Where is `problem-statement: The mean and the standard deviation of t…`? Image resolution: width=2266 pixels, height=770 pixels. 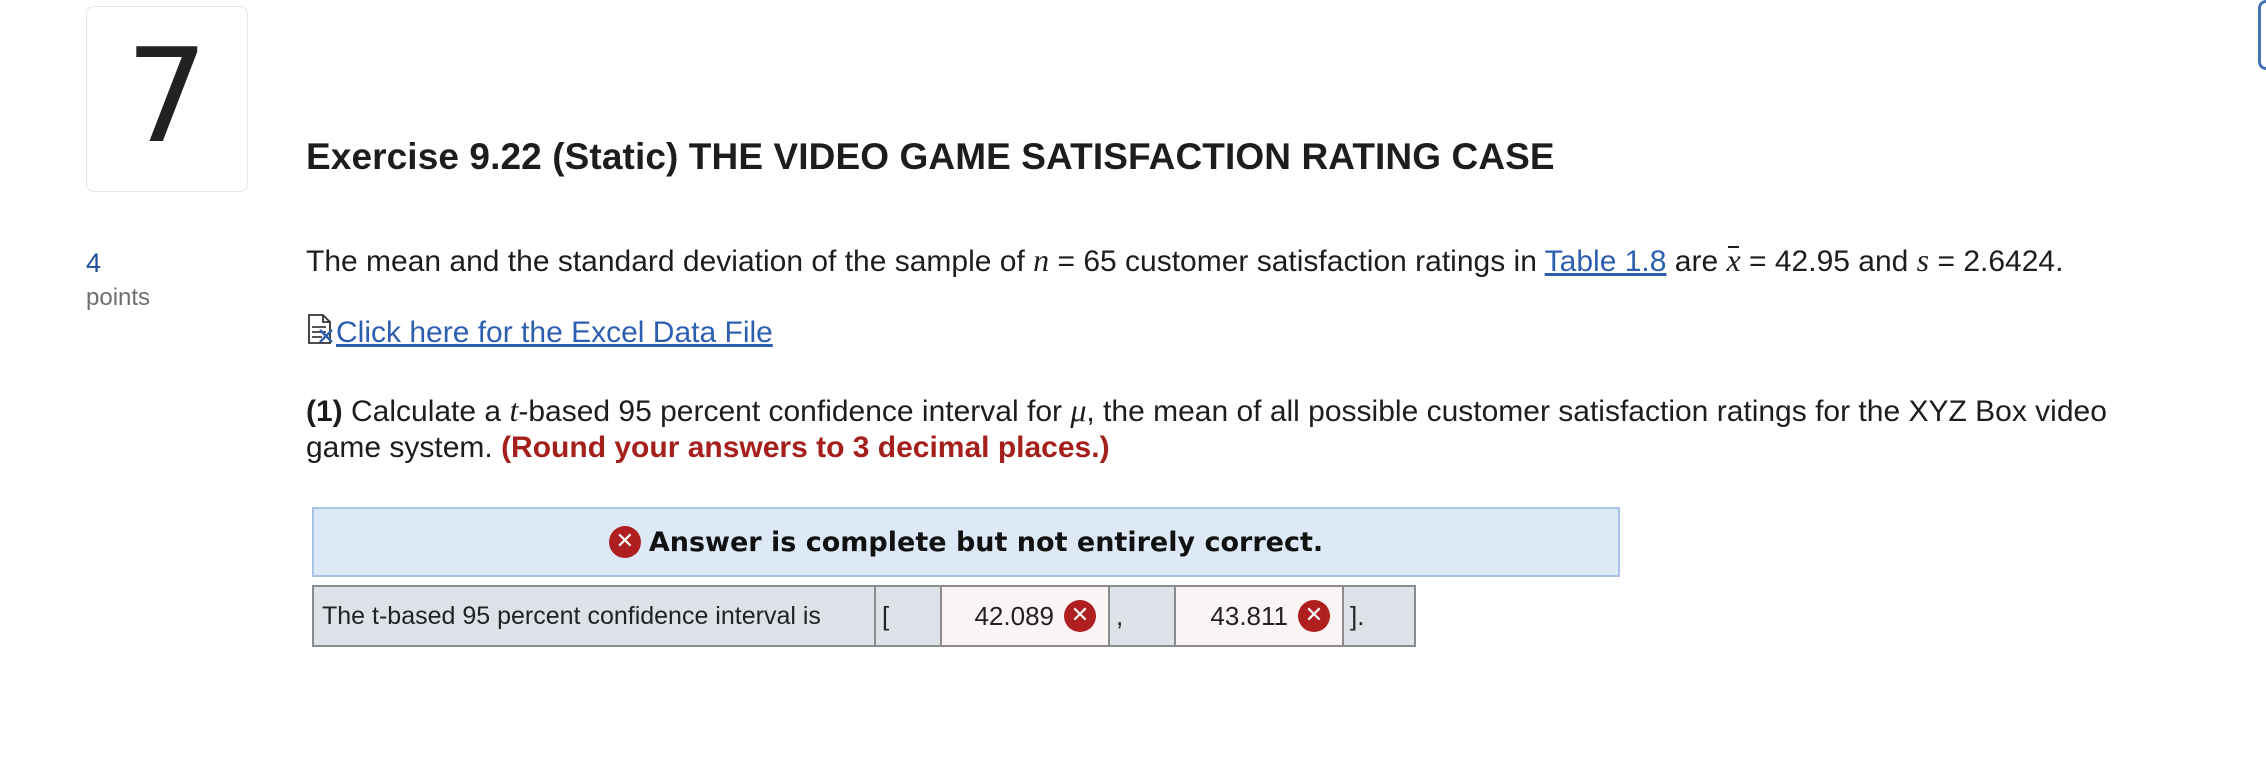
problem-statement: The mean and the standard deviation of t… is located at coordinates (1184, 261).